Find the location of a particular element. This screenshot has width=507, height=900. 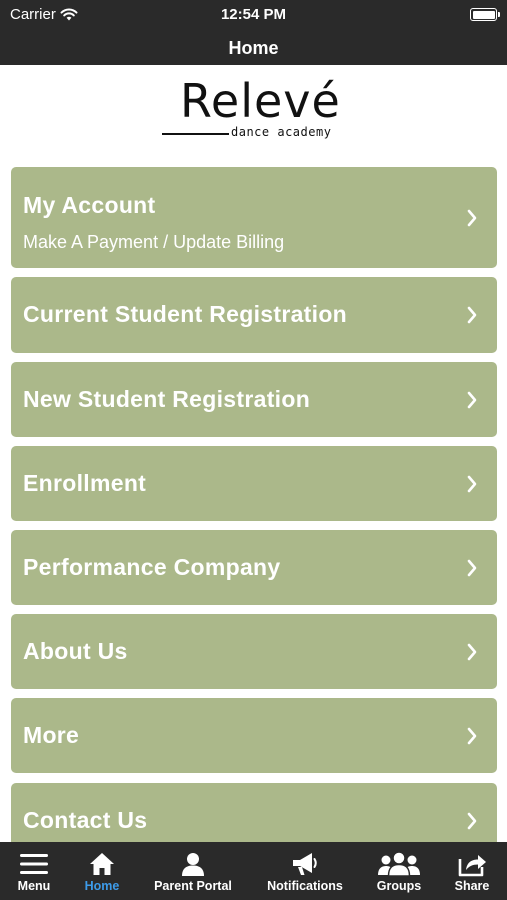

menu-item-subtitle: Make A Payment / Update Billing is located at coordinates (154, 242).